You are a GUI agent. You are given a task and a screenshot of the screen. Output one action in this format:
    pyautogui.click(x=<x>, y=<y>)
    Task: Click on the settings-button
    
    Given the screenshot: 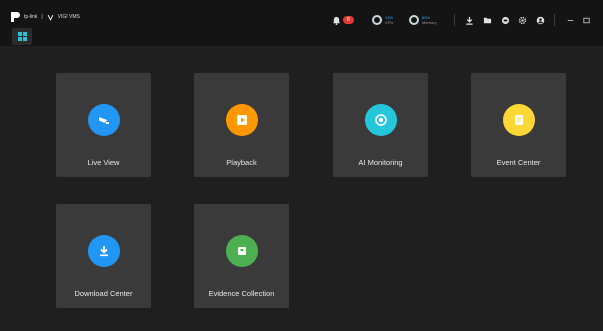 What is the action you would take?
    pyautogui.click(x=522, y=20)
    